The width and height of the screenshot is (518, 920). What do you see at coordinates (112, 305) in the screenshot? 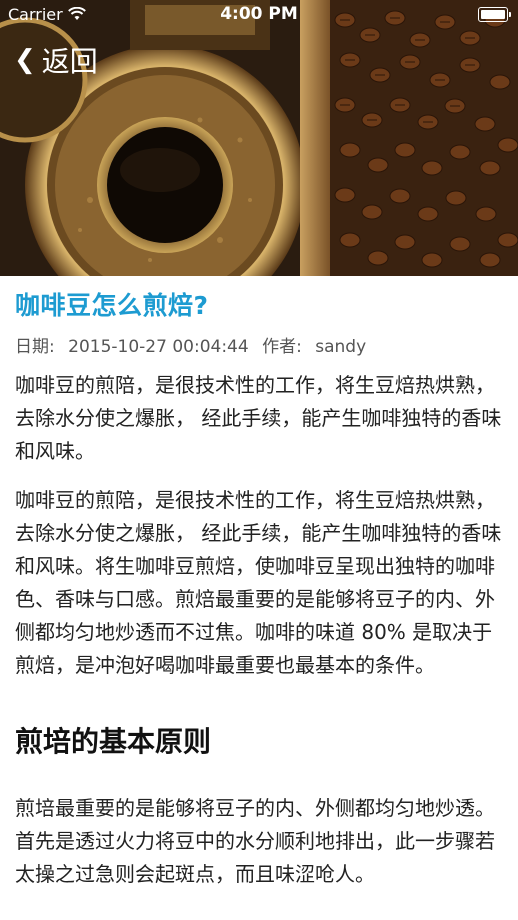
I see `article-title: 咖啡豆怎么煎焙?` at bounding box center [112, 305].